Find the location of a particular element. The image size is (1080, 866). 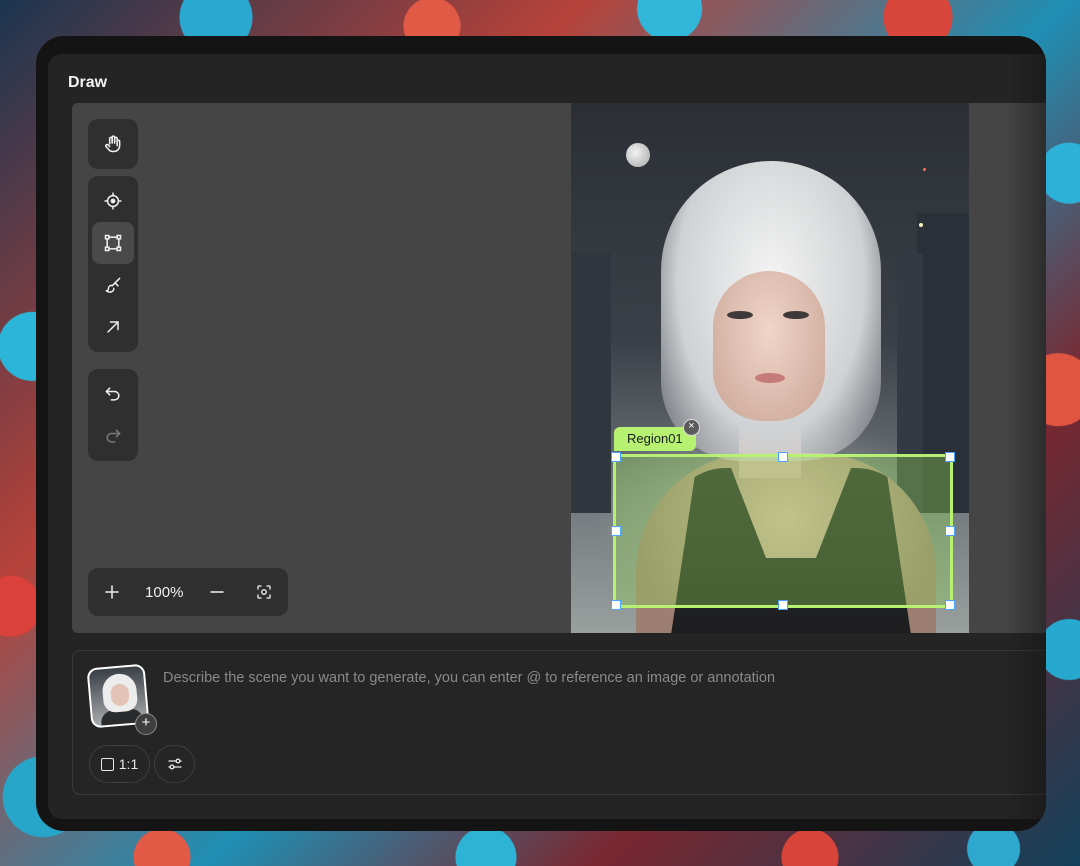

brush-tool-button is located at coordinates (113, 285).